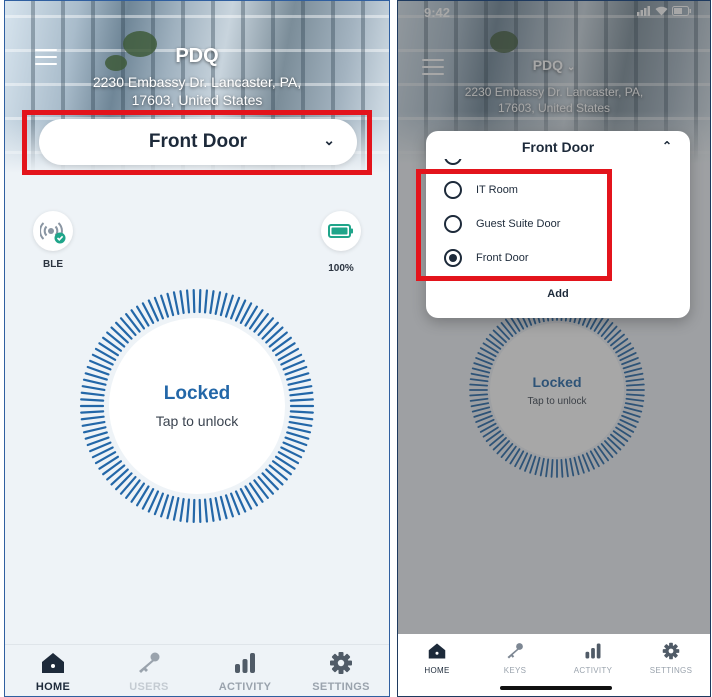  I want to click on add-door-button: Add, so click(558, 294).